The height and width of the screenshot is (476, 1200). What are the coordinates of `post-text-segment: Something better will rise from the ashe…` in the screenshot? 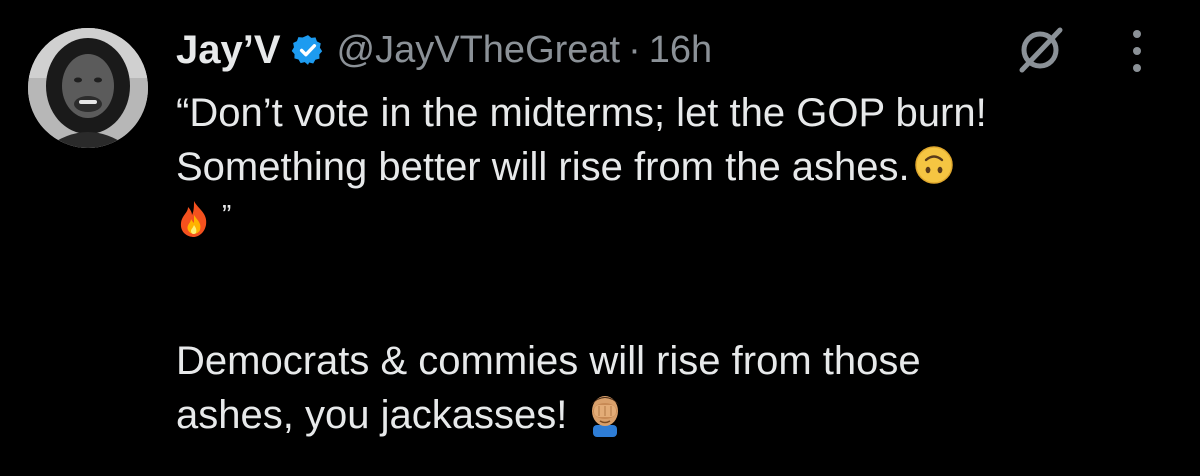 It's located at (543, 167).